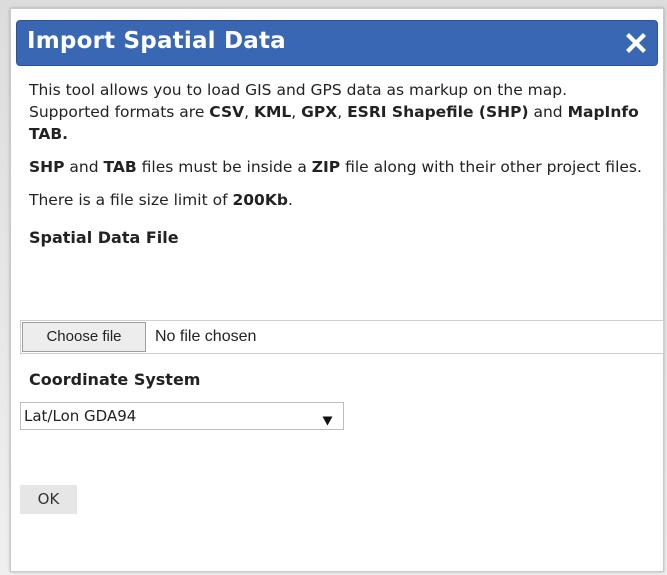 This screenshot has height=575, width=667. What do you see at coordinates (161, 200) in the screenshot?
I see `file-size-limit-paragraph: There is a file size limit of 200Kb.` at bounding box center [161, 200].